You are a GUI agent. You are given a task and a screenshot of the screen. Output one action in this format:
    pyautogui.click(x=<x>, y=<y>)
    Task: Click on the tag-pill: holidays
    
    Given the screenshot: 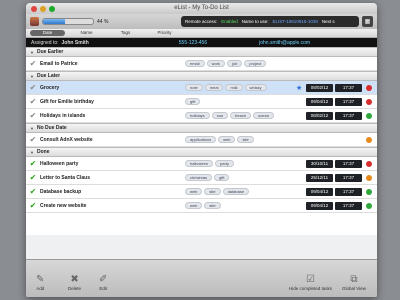 What is the action you would take?
    pyautogui.click(x=197, y=115)
    